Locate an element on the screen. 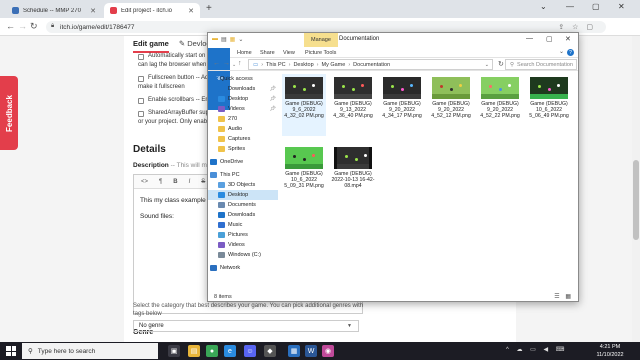 The width and height of the screenshot is (640, 360). image-file-item: Game (DEBUG) 10_6_2022 5_06_49 PM.png is located at coordinates (549, 105).